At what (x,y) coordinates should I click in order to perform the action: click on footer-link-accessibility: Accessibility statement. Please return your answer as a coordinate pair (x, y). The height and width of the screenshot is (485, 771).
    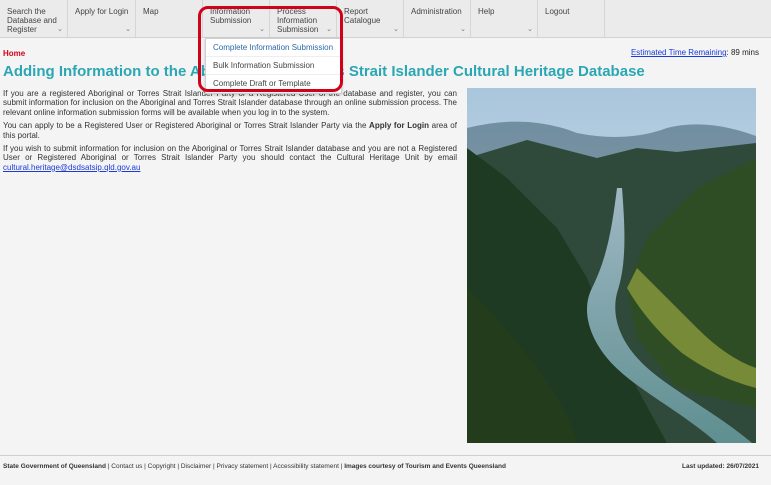
    Looking at the image, I should click on (306, 466).